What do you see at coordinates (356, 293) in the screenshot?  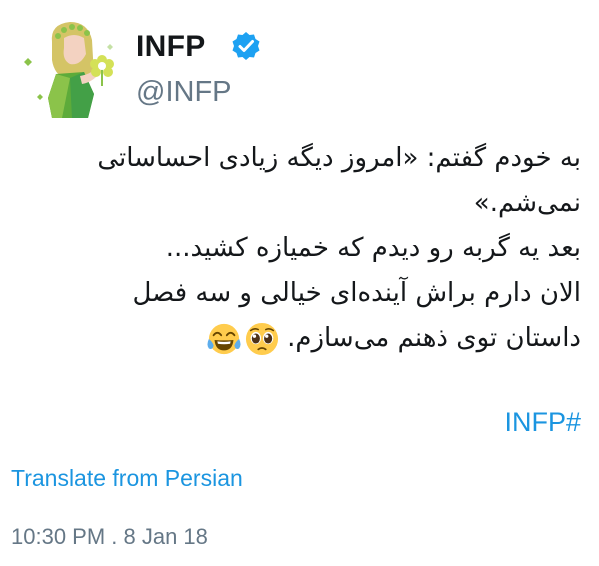 I see `tweet-line: الان دارم براش آینده‌ای خیالی و سه فصل` at bounding box center [356, 293].